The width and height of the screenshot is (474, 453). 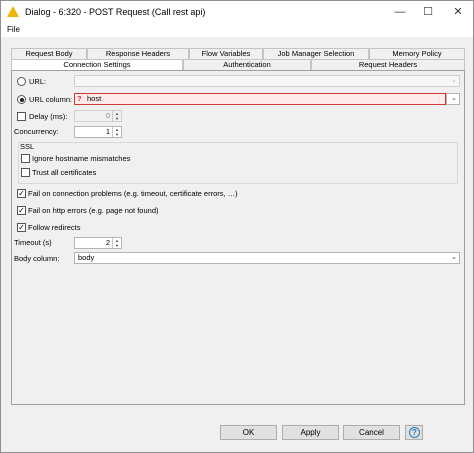 I want to click on delay-value: 0, so click(x=107, y=115).